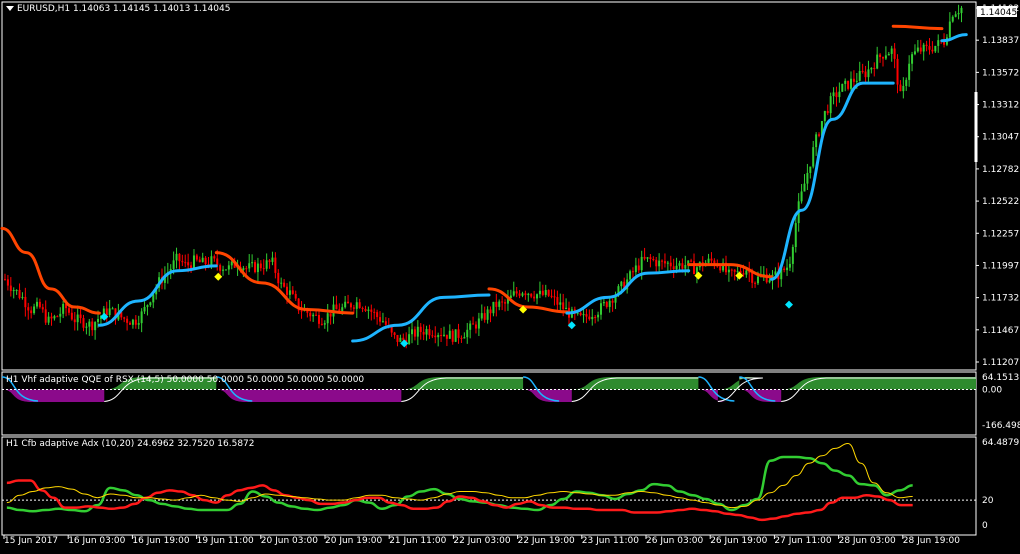  I want to click on time-tick-label: 20 Jun 19:00, so click(353, 541).